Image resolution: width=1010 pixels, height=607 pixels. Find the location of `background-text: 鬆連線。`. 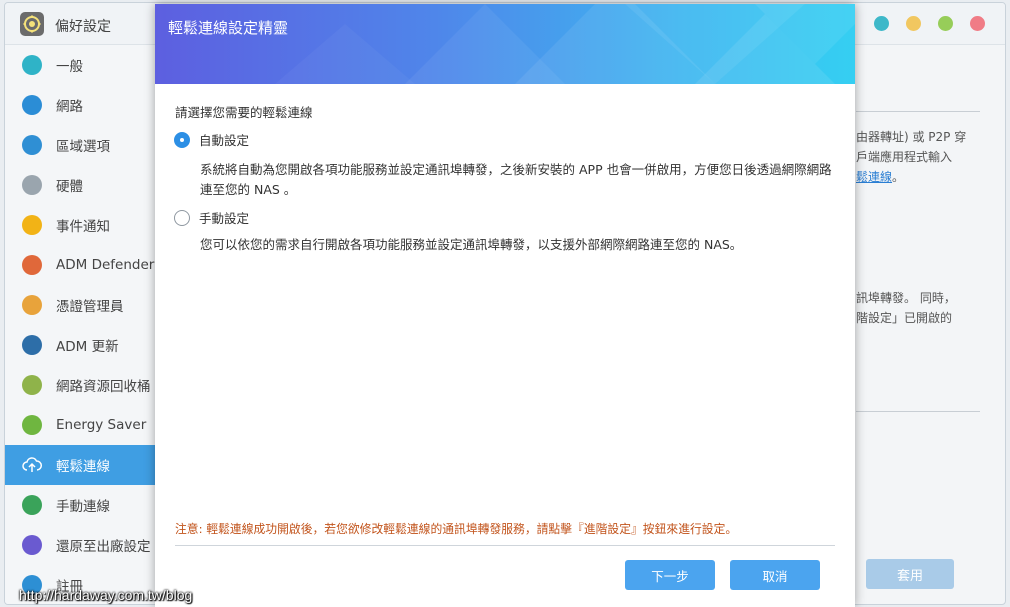

background-text: 鬆連線。 is located at coordinates (880, 177).